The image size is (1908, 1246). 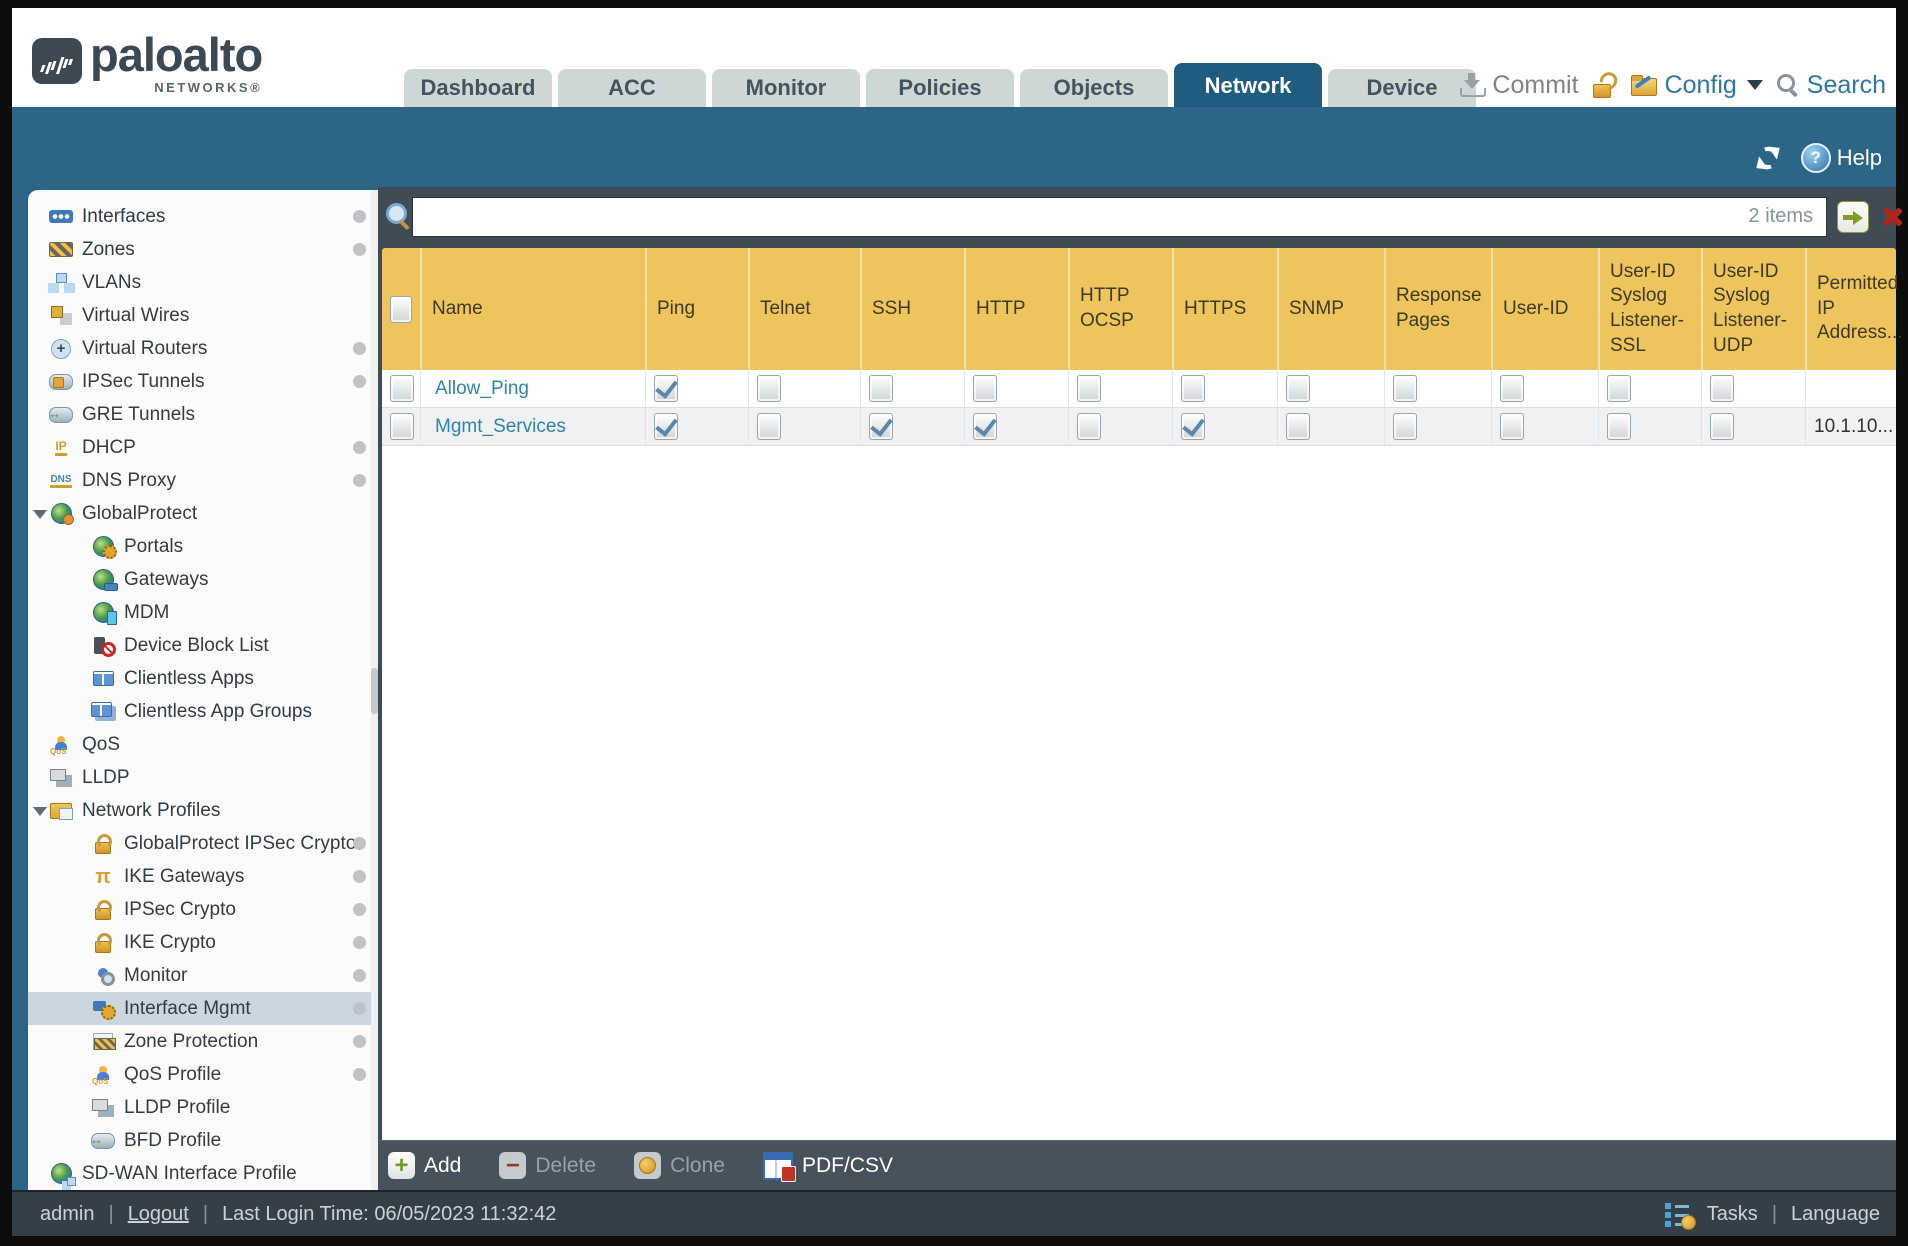 I want to click on commit-button: Commit, so click(x=1519, y=85).